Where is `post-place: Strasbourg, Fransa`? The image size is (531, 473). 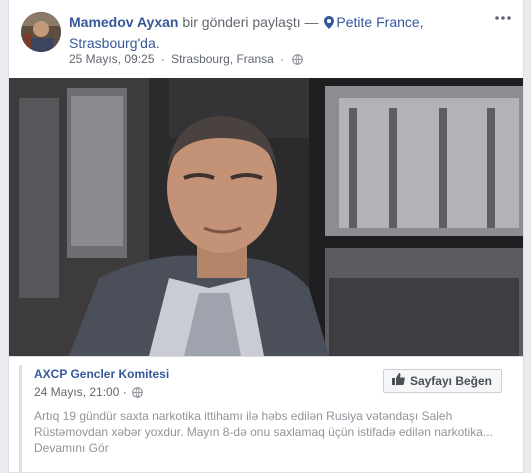
post-place: Strasbourg, Fransa is located at coordinates (222, 59).